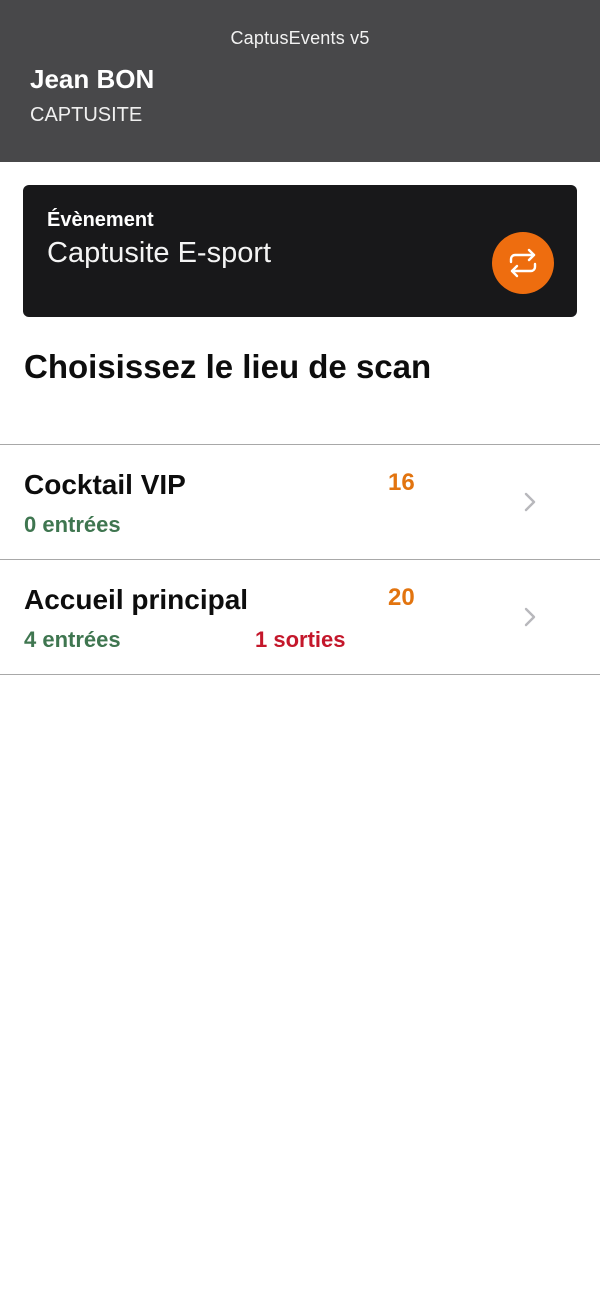 The width and height of the screenshot is (600, 1299). Describe the element at coordinates (136, 599) in the screenshot. I see `location-name: Accueil principal` at that location.